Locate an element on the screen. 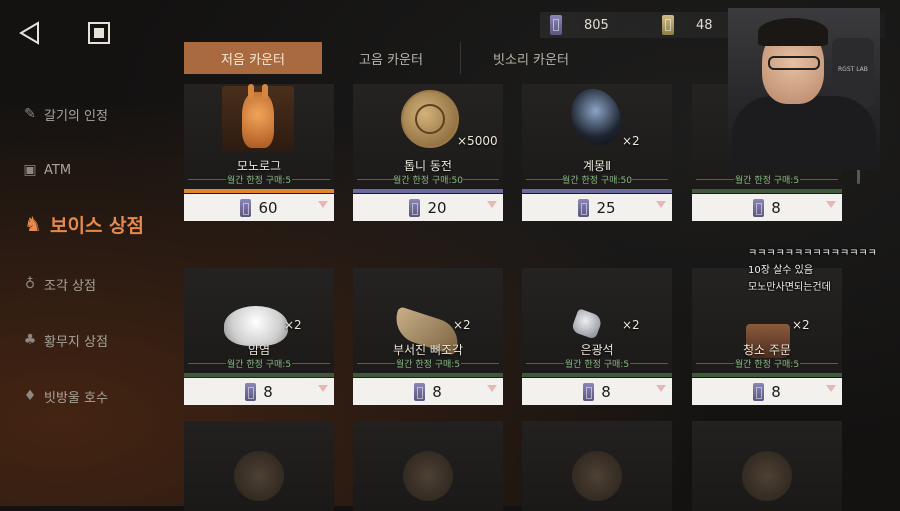  tab-high-counter: 고음 카운터 is located at coordinates (391, 58).